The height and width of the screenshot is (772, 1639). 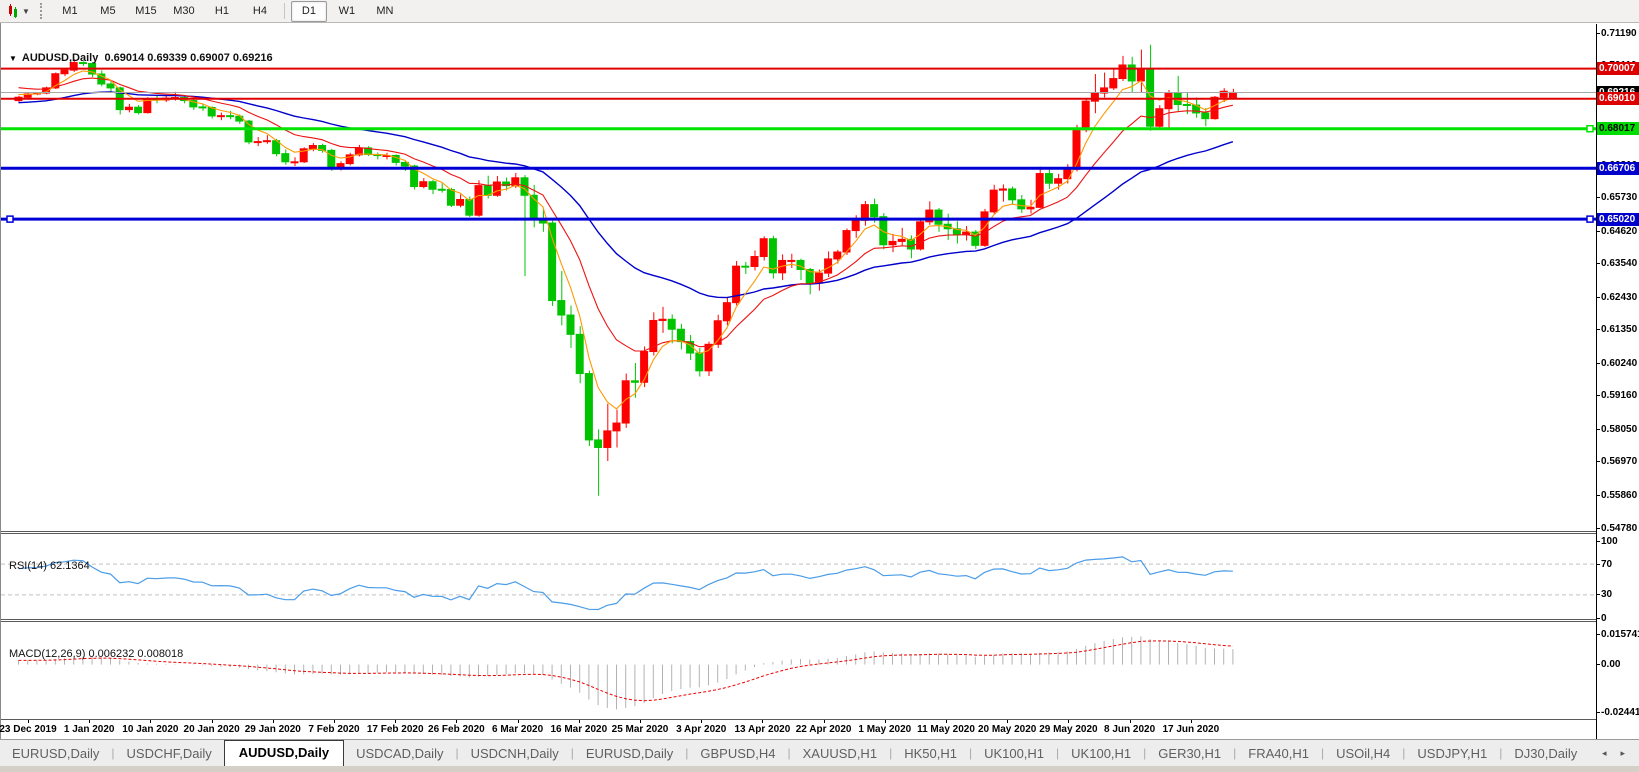 I want to click on date-label: 29 May 2020, so click(x=1068, y=729).